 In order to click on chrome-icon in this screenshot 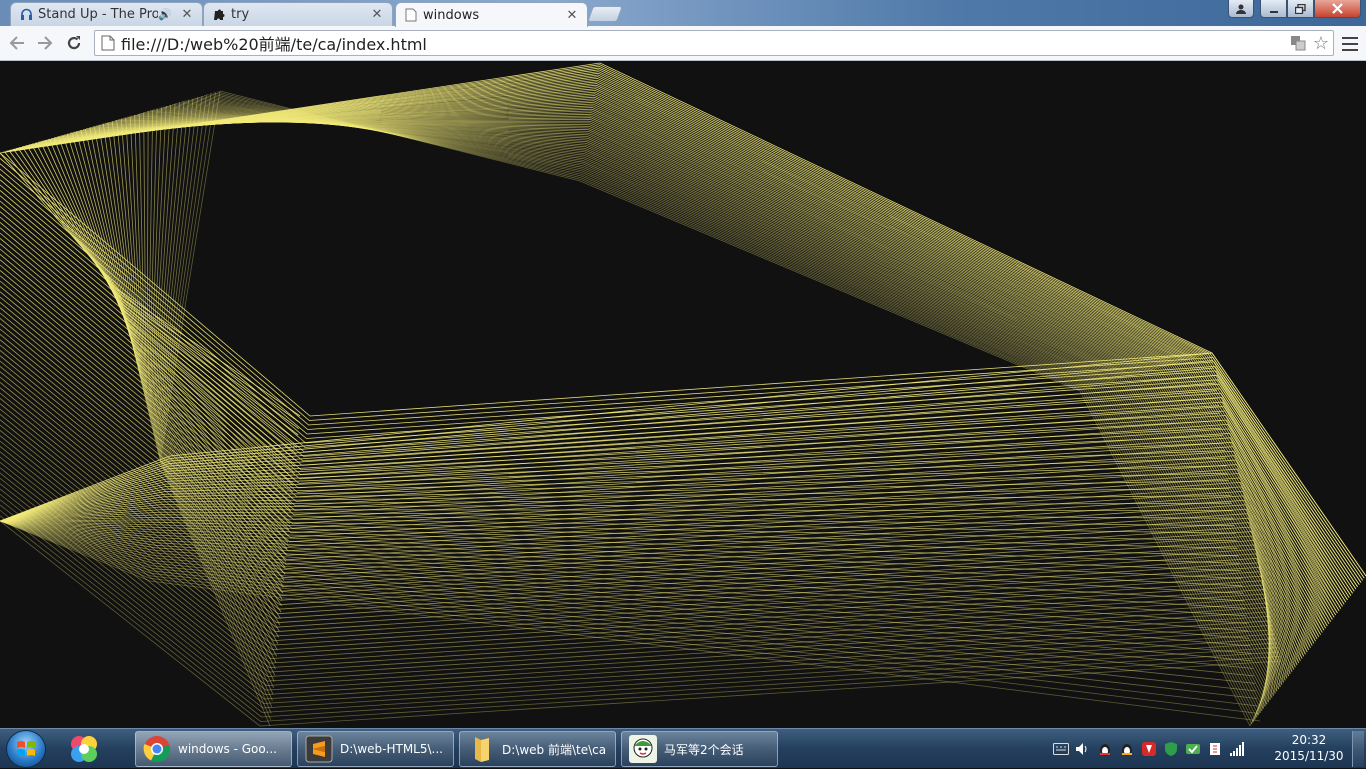, I will do `click(157, 749)`.